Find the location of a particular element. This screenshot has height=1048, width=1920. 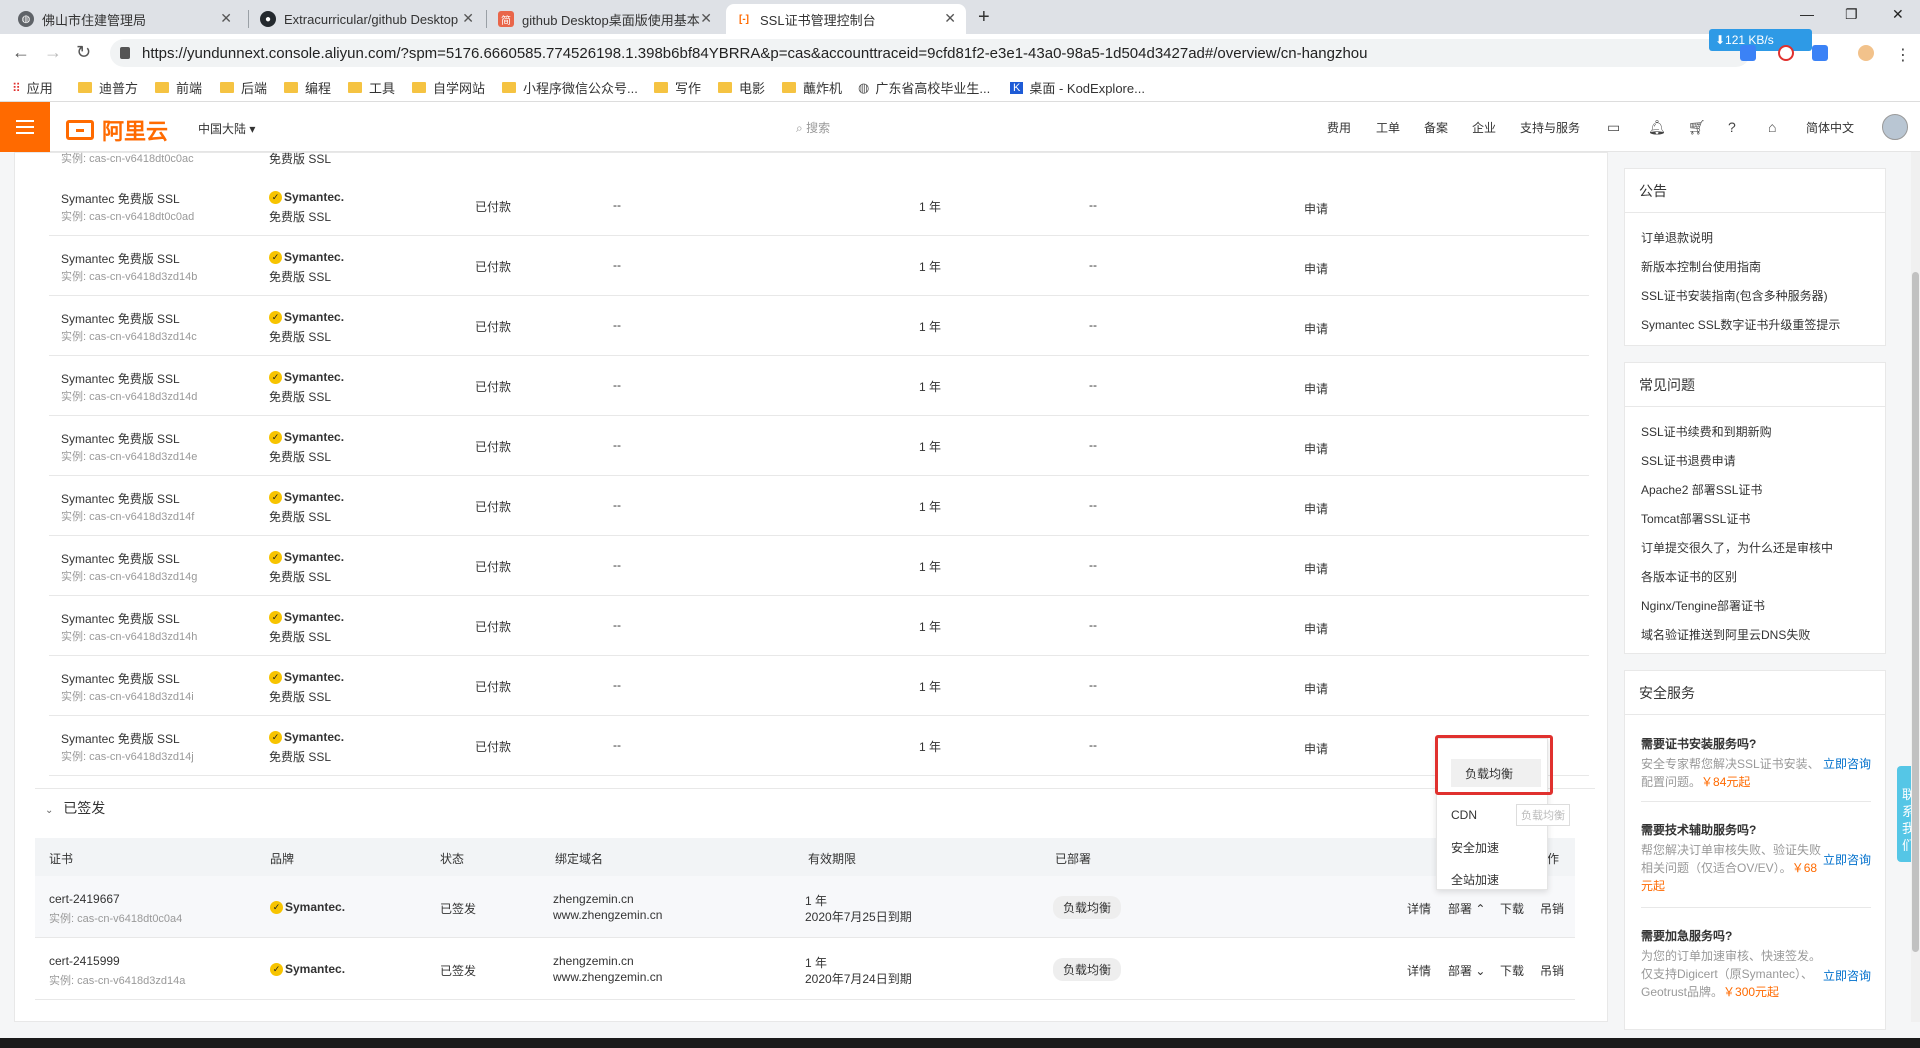

cloud-extension-icon is located at coordinates (1748, 53).